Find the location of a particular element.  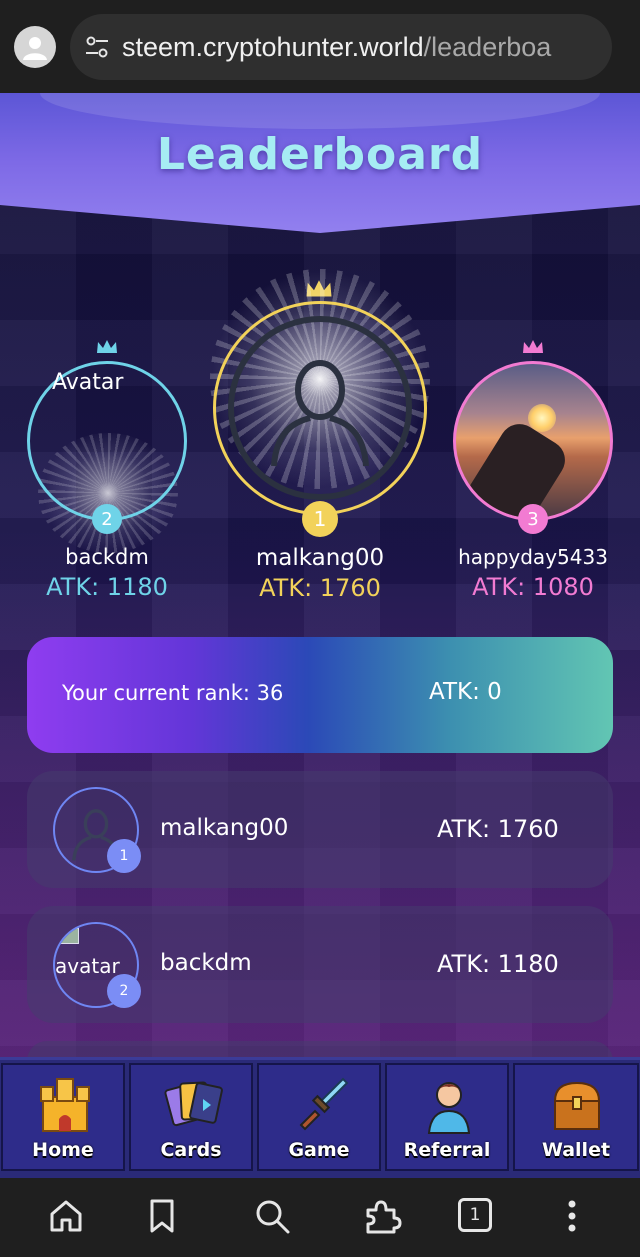

podium-name-second: backdm is located at coordinates (107, 557).